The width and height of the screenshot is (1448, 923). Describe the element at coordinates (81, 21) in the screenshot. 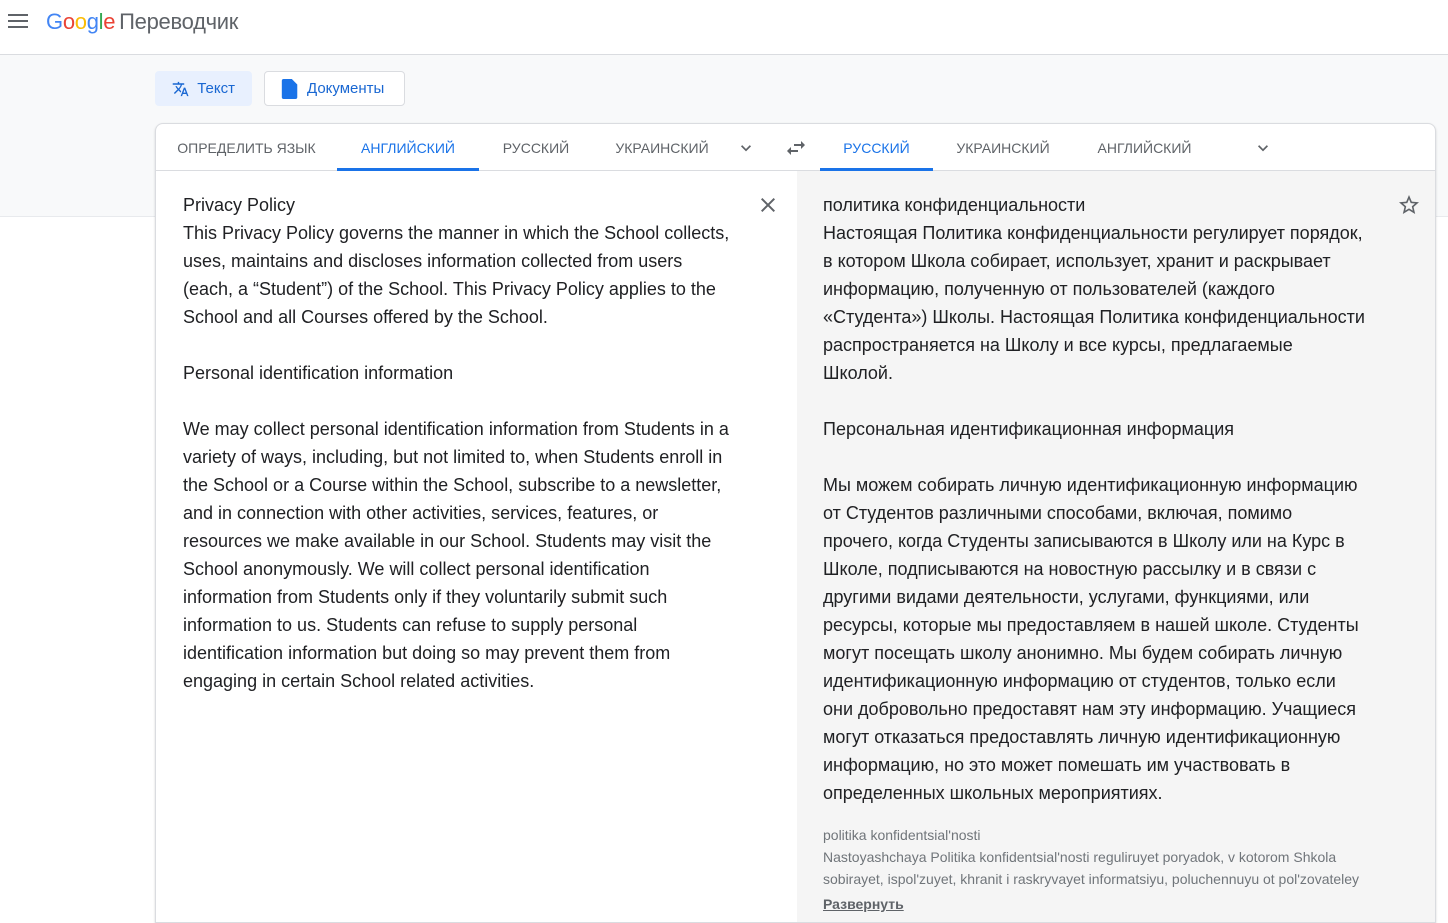

I see `google-wordmark: Google` at that location.